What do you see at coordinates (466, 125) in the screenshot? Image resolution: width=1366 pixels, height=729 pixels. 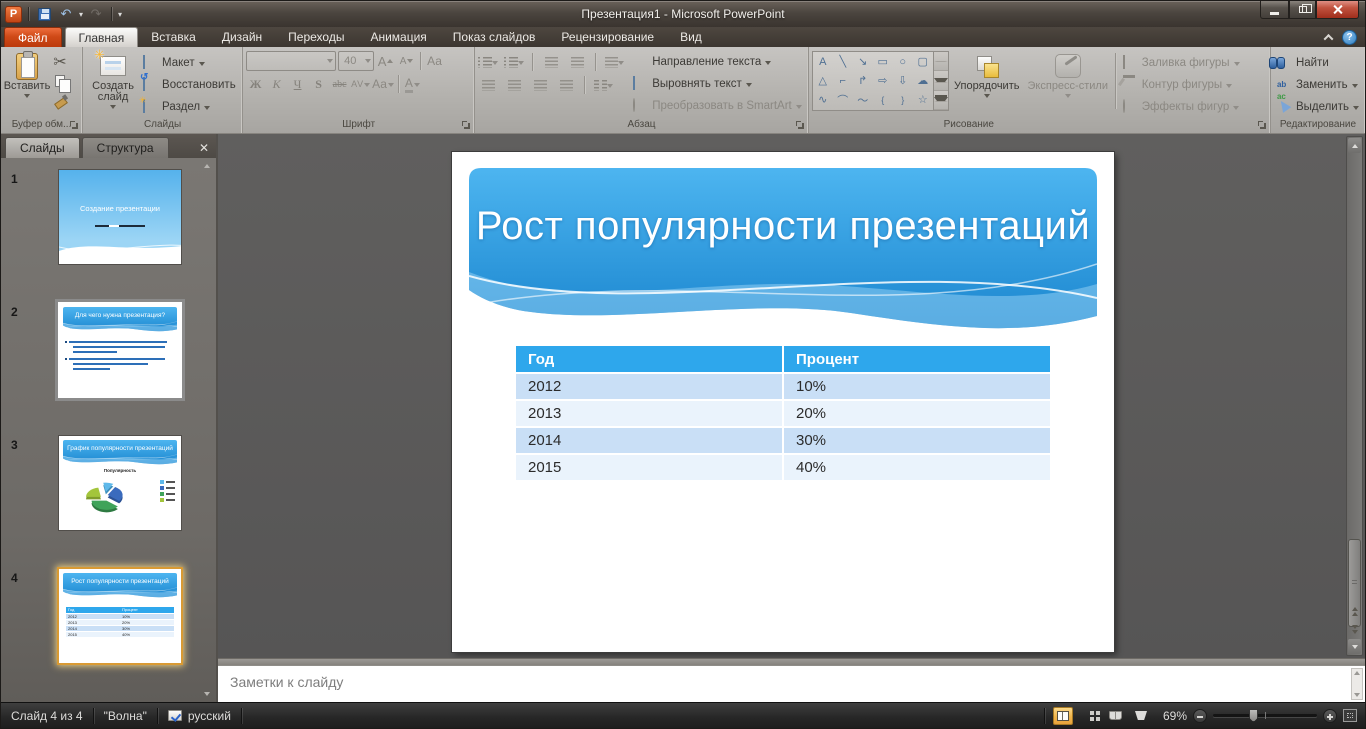 I see `font-dialog-launcher` at bounding box center [466, 125].